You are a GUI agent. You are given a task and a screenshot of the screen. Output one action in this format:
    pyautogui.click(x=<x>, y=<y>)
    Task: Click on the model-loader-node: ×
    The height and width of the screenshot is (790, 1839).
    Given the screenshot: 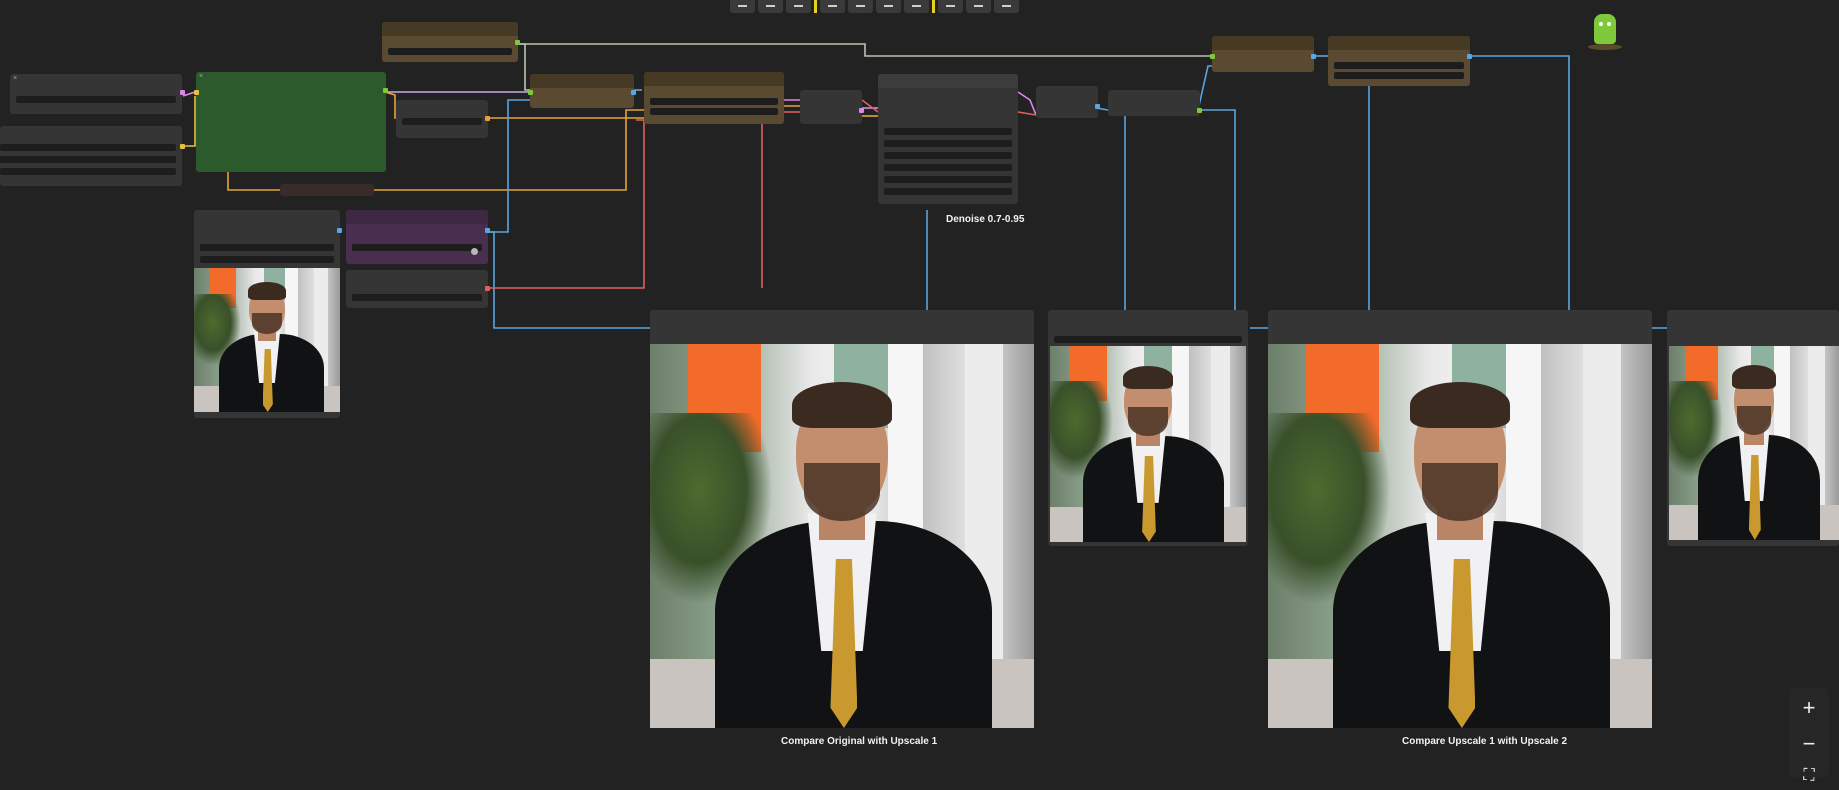 What is the action you would take?
    pyautogui.click(x=291, y=122)
    